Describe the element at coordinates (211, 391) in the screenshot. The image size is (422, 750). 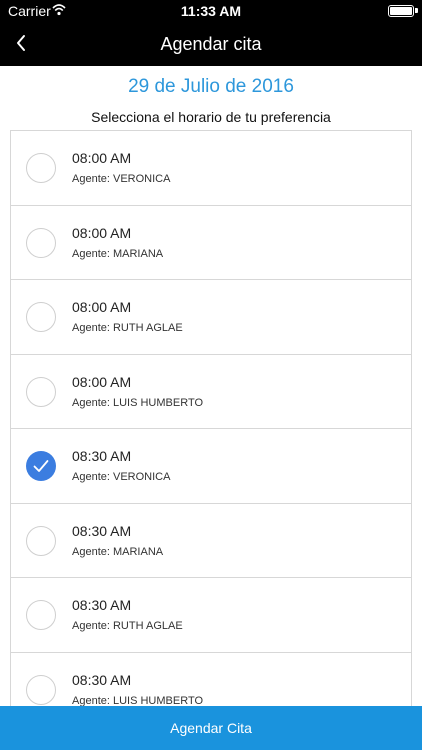
I see `time-slot-row: 08:00 AM Agente: LUIS HUMBERTO` at that location.